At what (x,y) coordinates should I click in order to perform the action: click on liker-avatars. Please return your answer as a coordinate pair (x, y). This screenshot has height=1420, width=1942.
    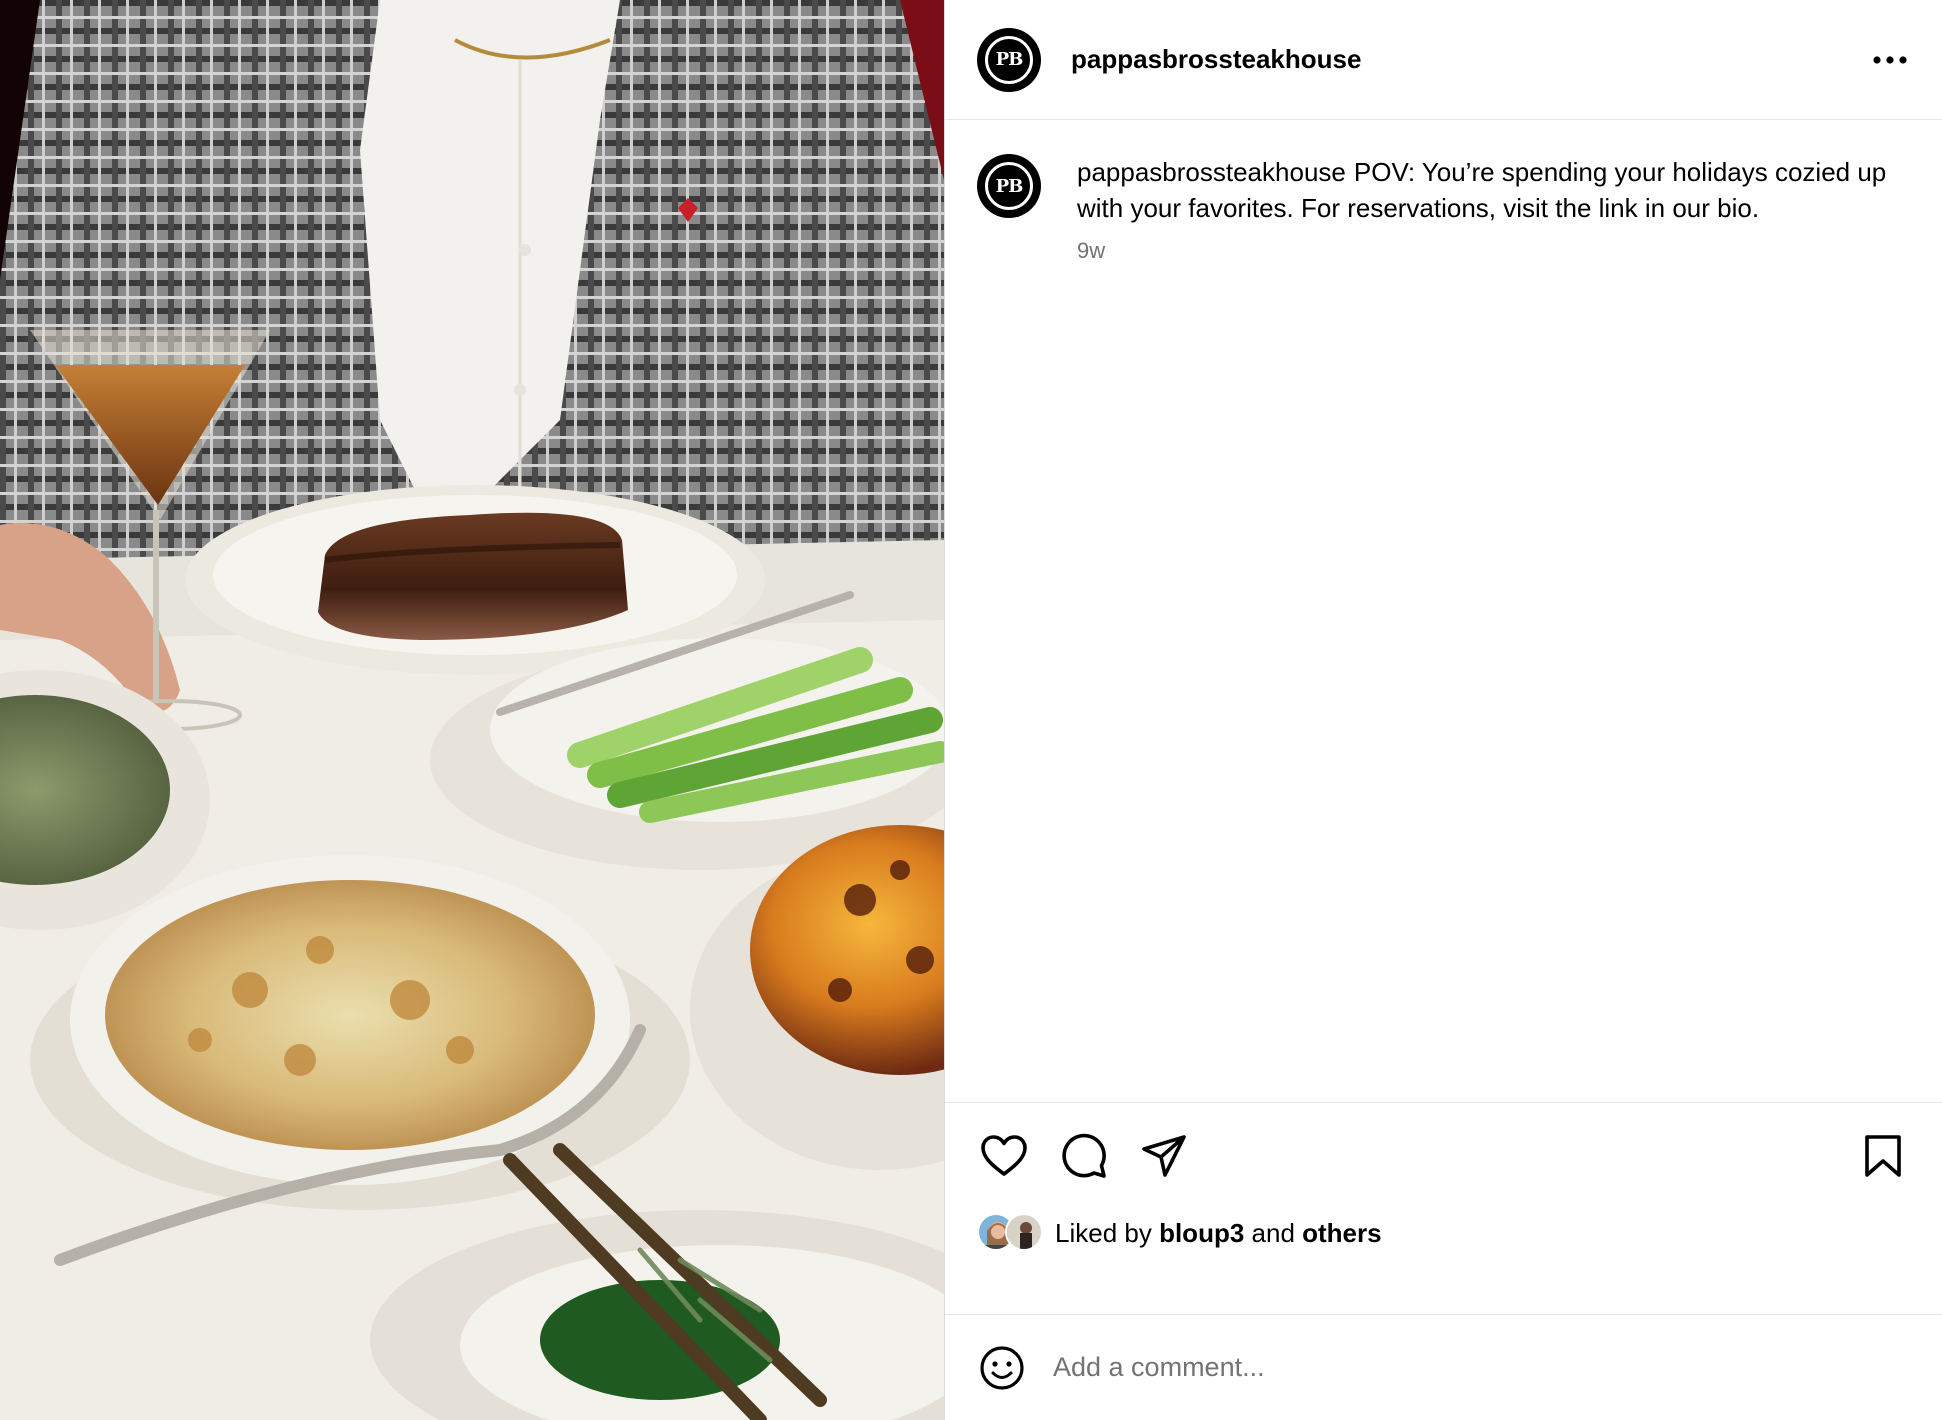
    Looking at the image, I should click on (1013, 1233).